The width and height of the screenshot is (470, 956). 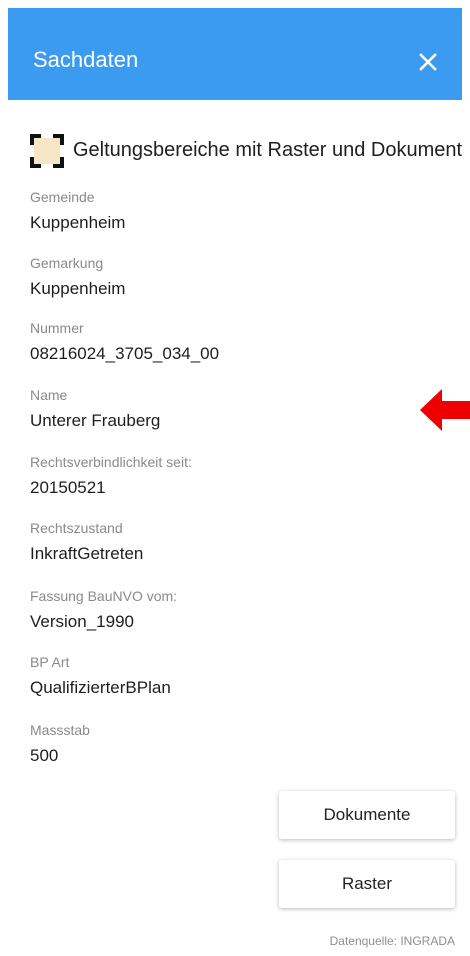 I want to click on field-massstab: Massstab 500, so click(x=60, y=744).